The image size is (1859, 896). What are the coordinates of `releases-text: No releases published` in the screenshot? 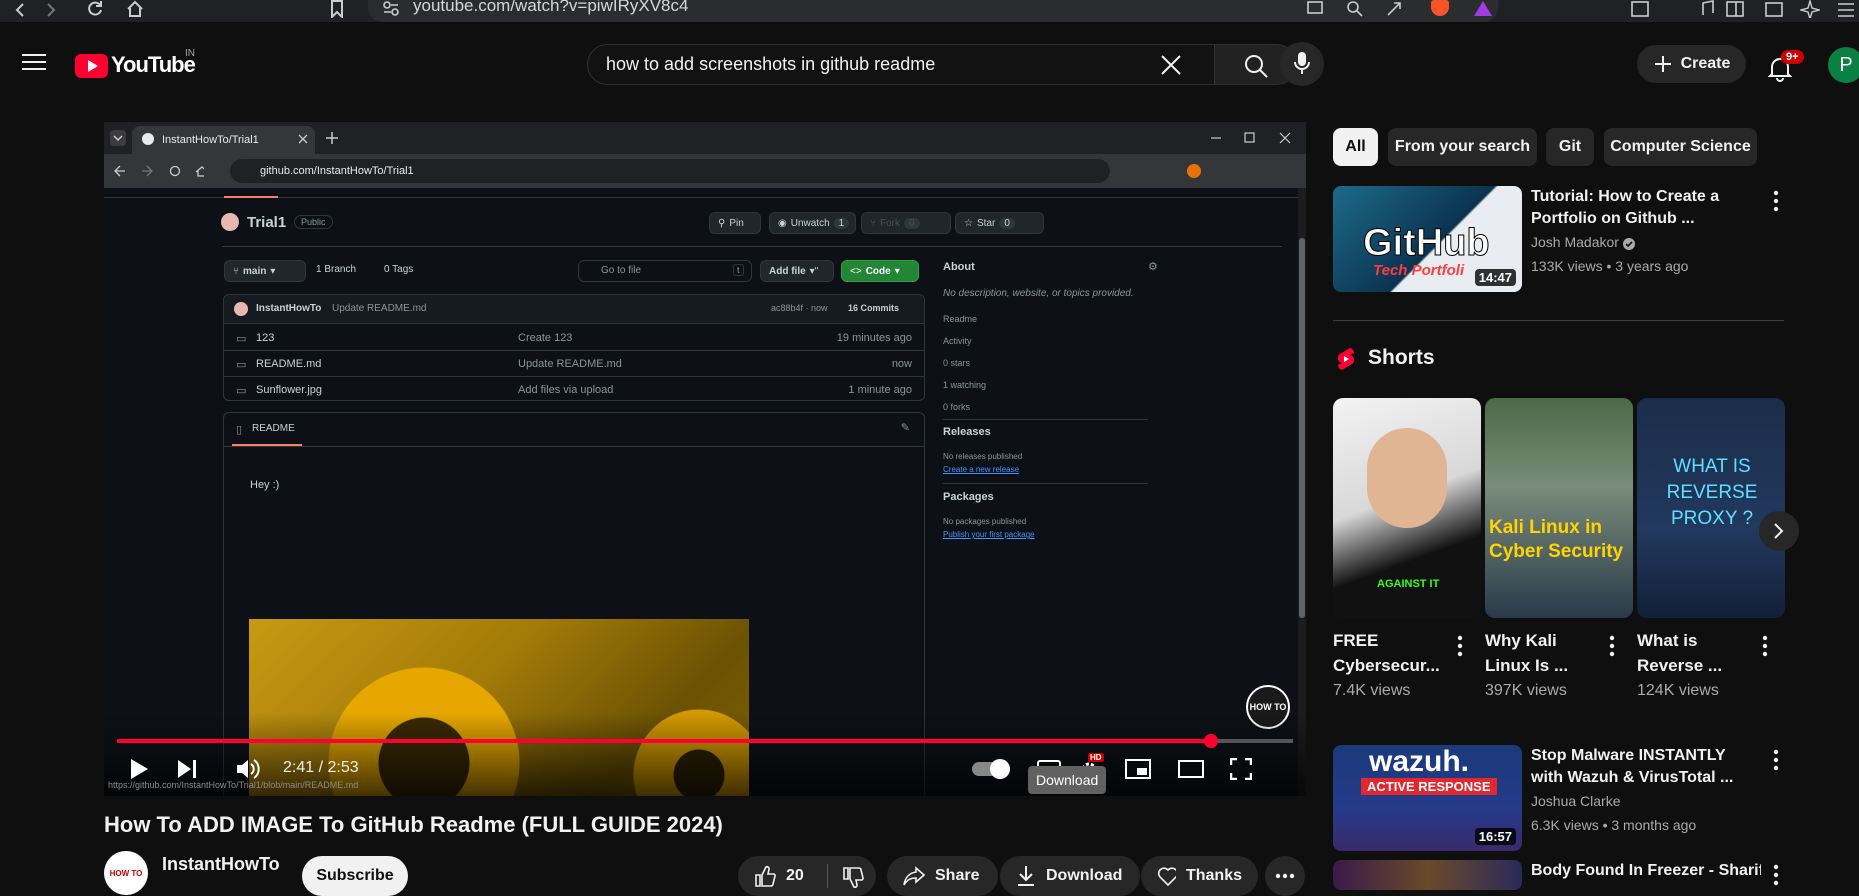 It's located at (983, 456).